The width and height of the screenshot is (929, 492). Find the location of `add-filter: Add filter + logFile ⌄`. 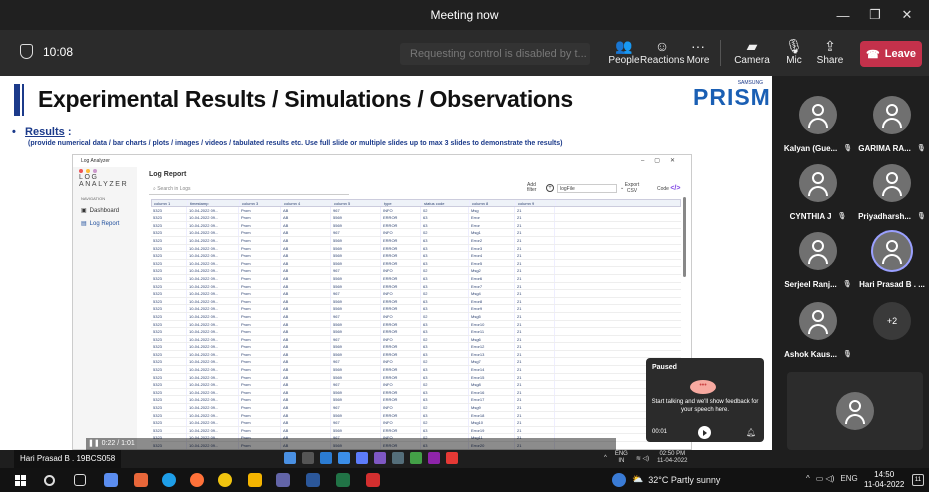

add-filter: Add filter + logFile ⌄ is located at coordinates (575, 188).